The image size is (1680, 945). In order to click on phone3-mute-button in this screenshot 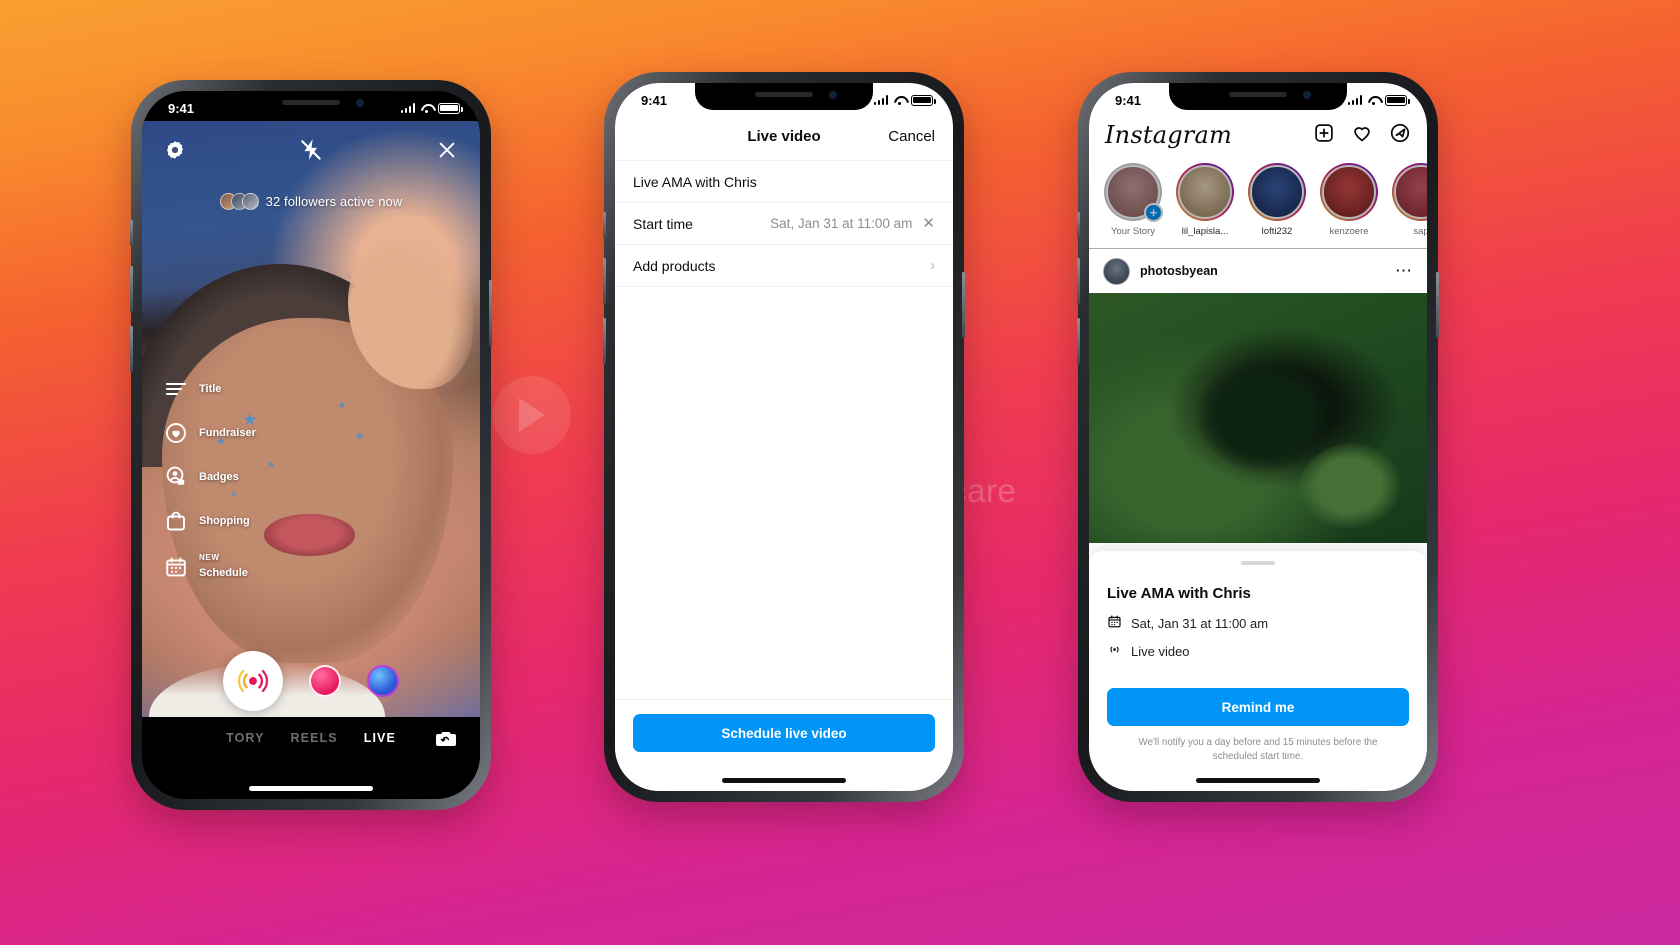, I will do `click(1078, 225)`.